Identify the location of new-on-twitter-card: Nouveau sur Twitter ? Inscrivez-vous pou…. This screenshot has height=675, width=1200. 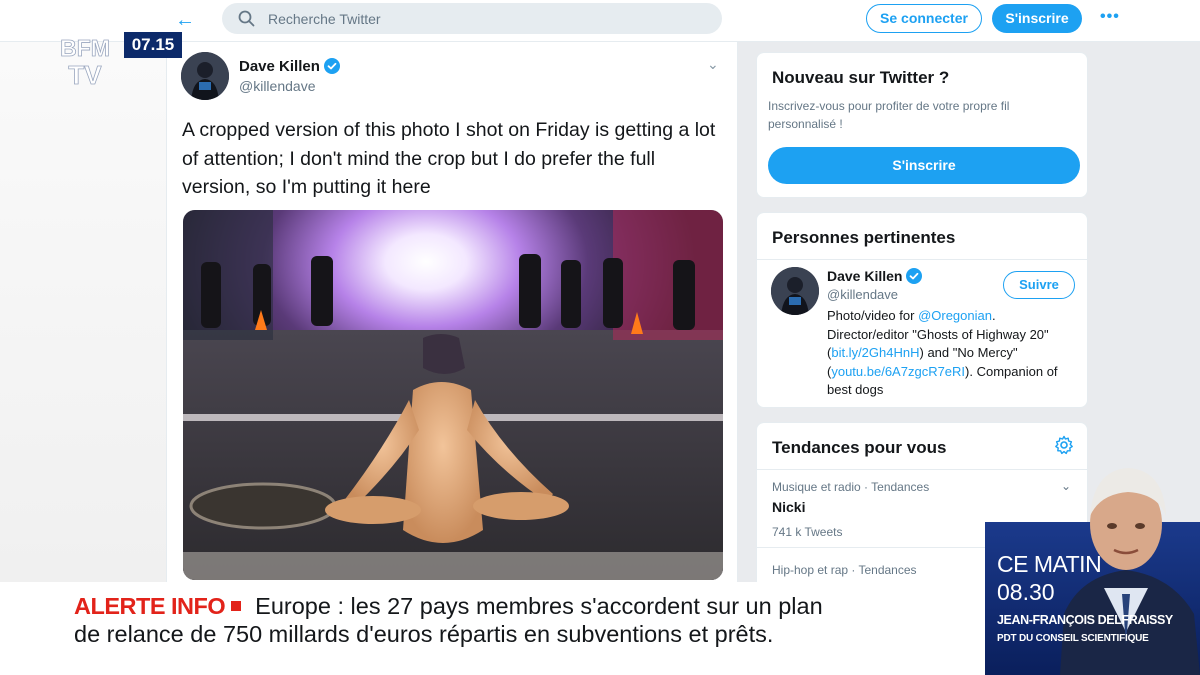
(922, 125).